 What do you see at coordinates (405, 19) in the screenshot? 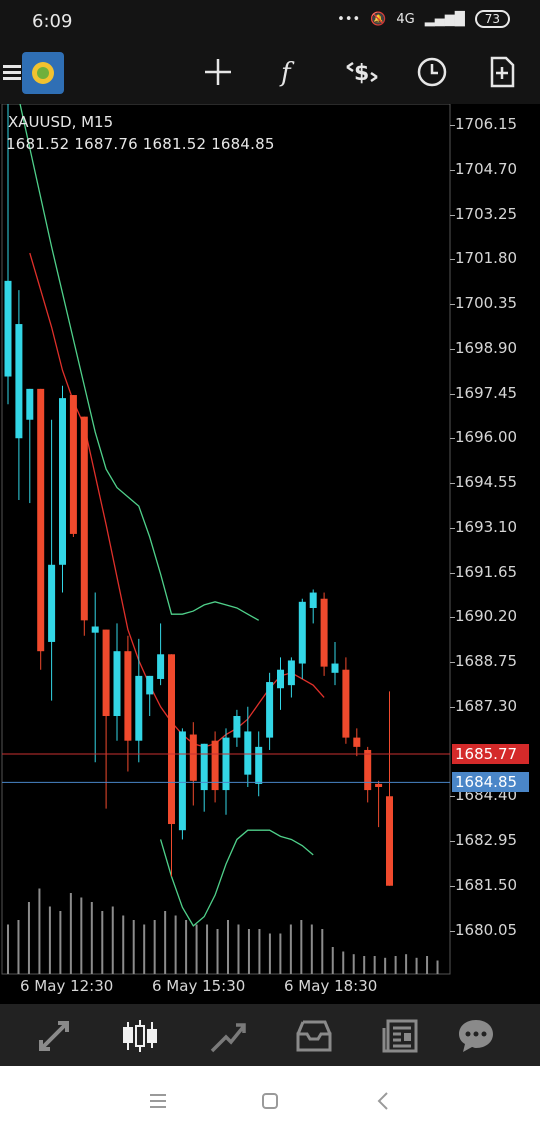
I see `network-label: 4G` at bounding box center [405, 19].